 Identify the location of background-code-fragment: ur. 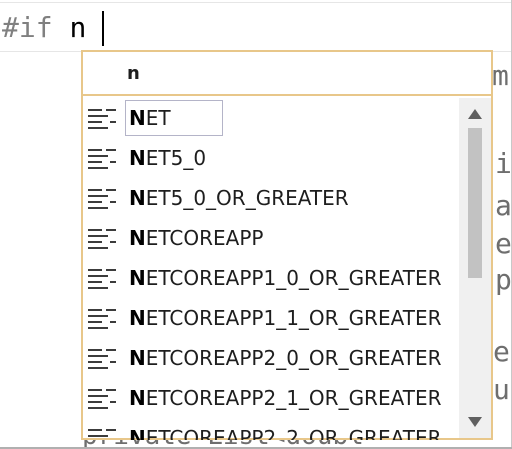
(502, 389).